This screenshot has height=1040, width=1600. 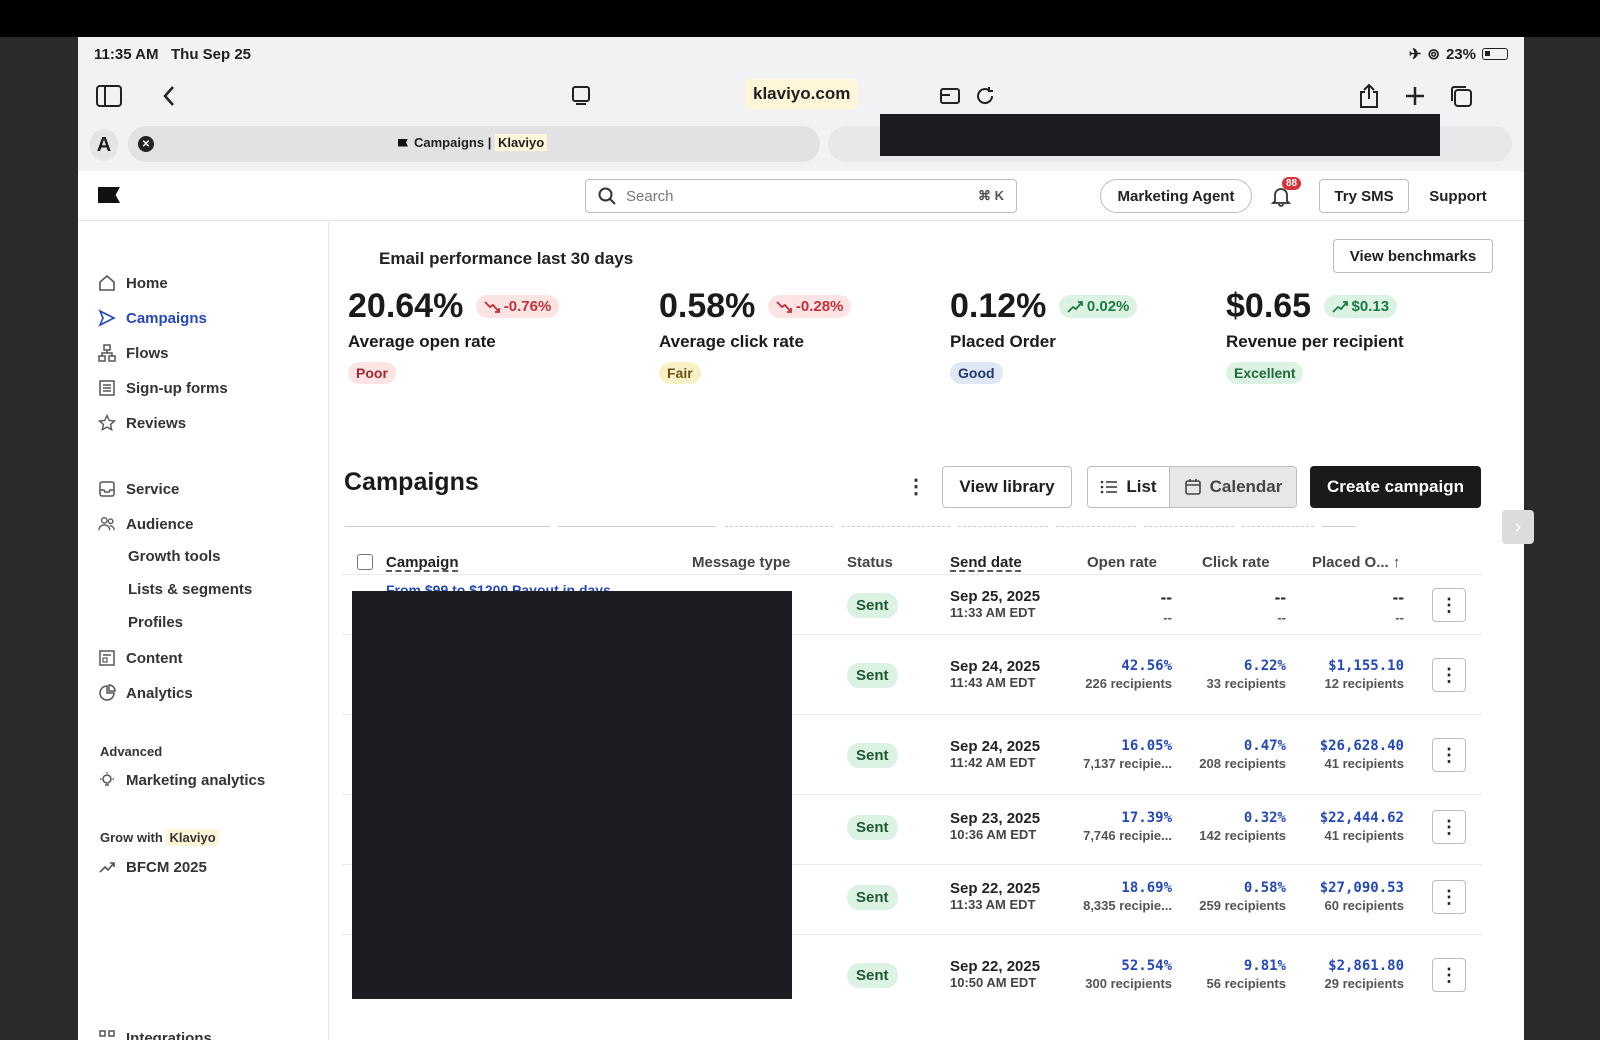 I want to click on view-benchmarks-button: View benchmarks, so click(x=1413, y=256).